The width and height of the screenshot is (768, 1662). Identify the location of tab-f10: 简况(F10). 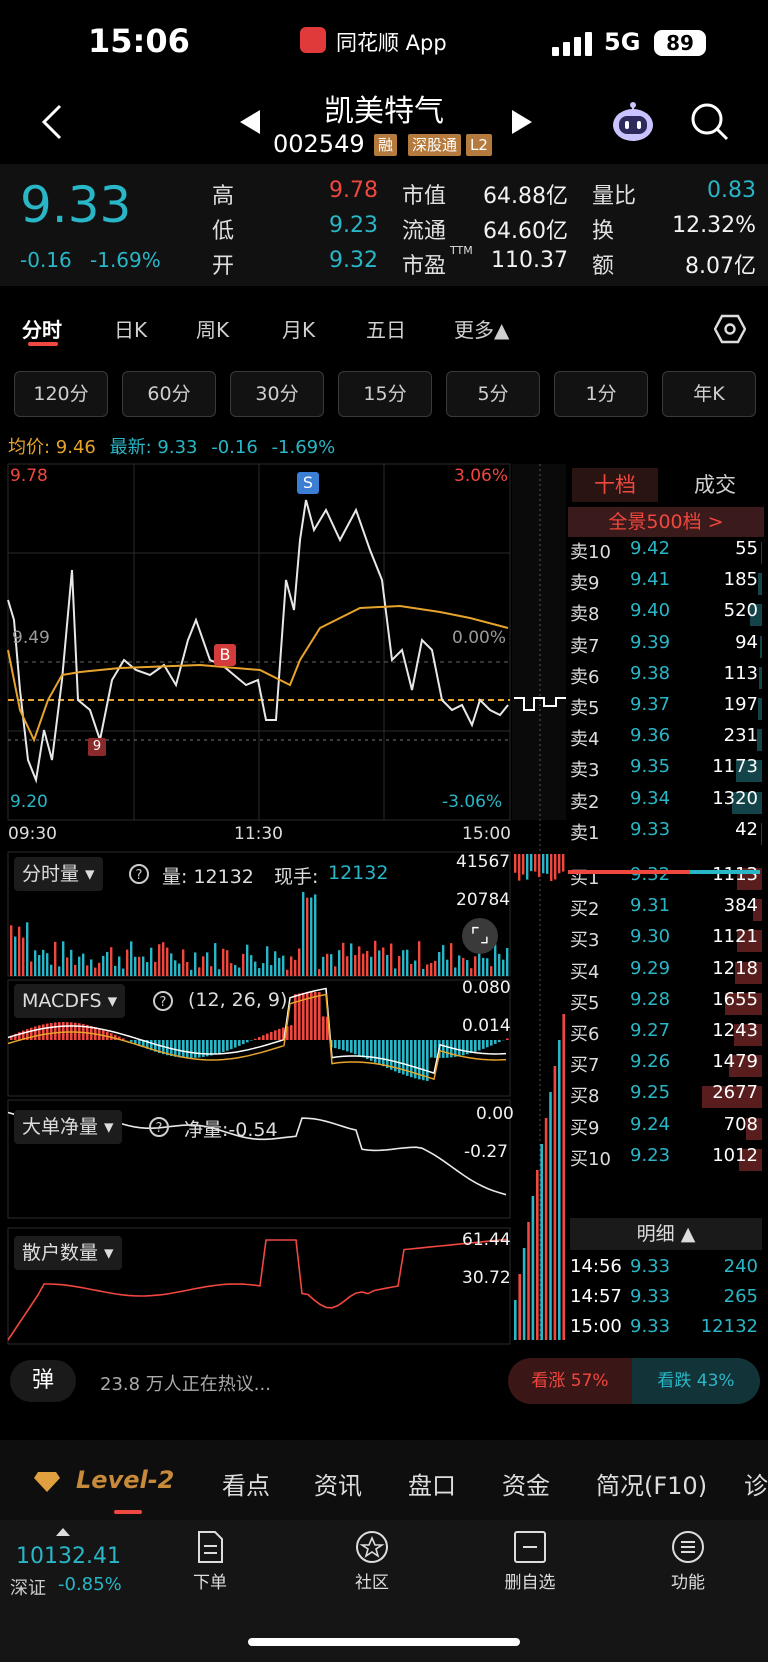
(651, 1483).